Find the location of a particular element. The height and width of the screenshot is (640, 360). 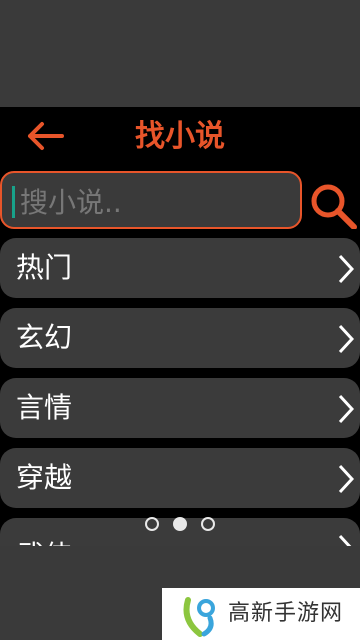

category-label: 玄幻 is located at coordinates (44, 337).